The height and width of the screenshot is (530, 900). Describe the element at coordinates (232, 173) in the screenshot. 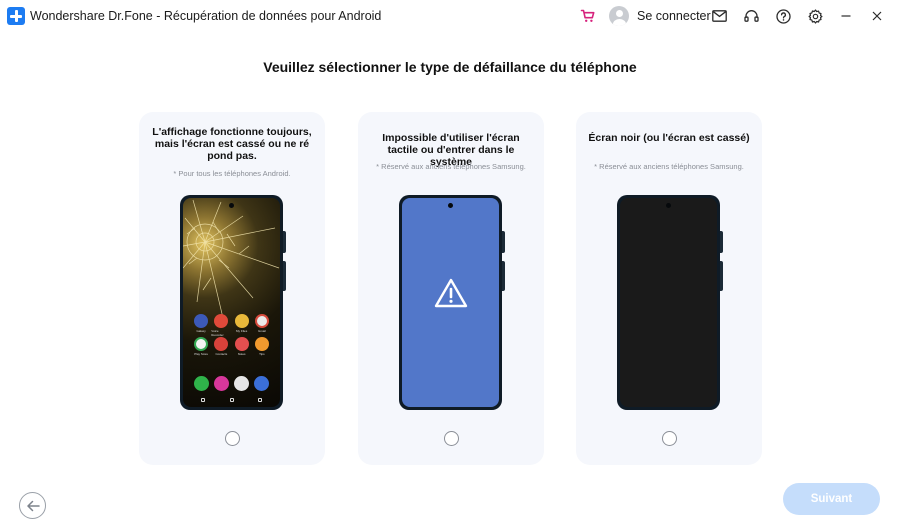

I see `option-note: * Pour tous les téléphones Android.` at that location.